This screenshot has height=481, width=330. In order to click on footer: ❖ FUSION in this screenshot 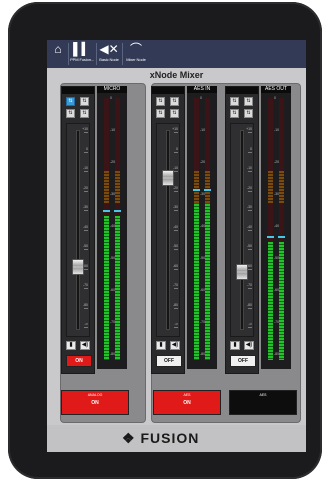, I will do `click(176, 438)`.